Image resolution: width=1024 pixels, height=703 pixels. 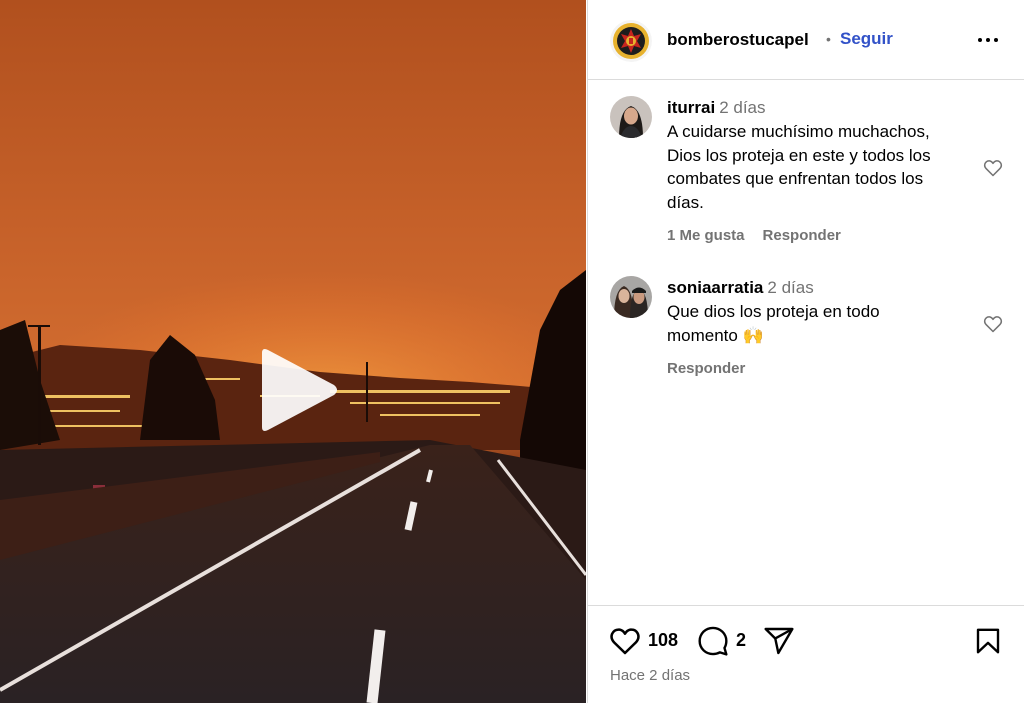 I want to click on like-button, so click(x=625, y=641).